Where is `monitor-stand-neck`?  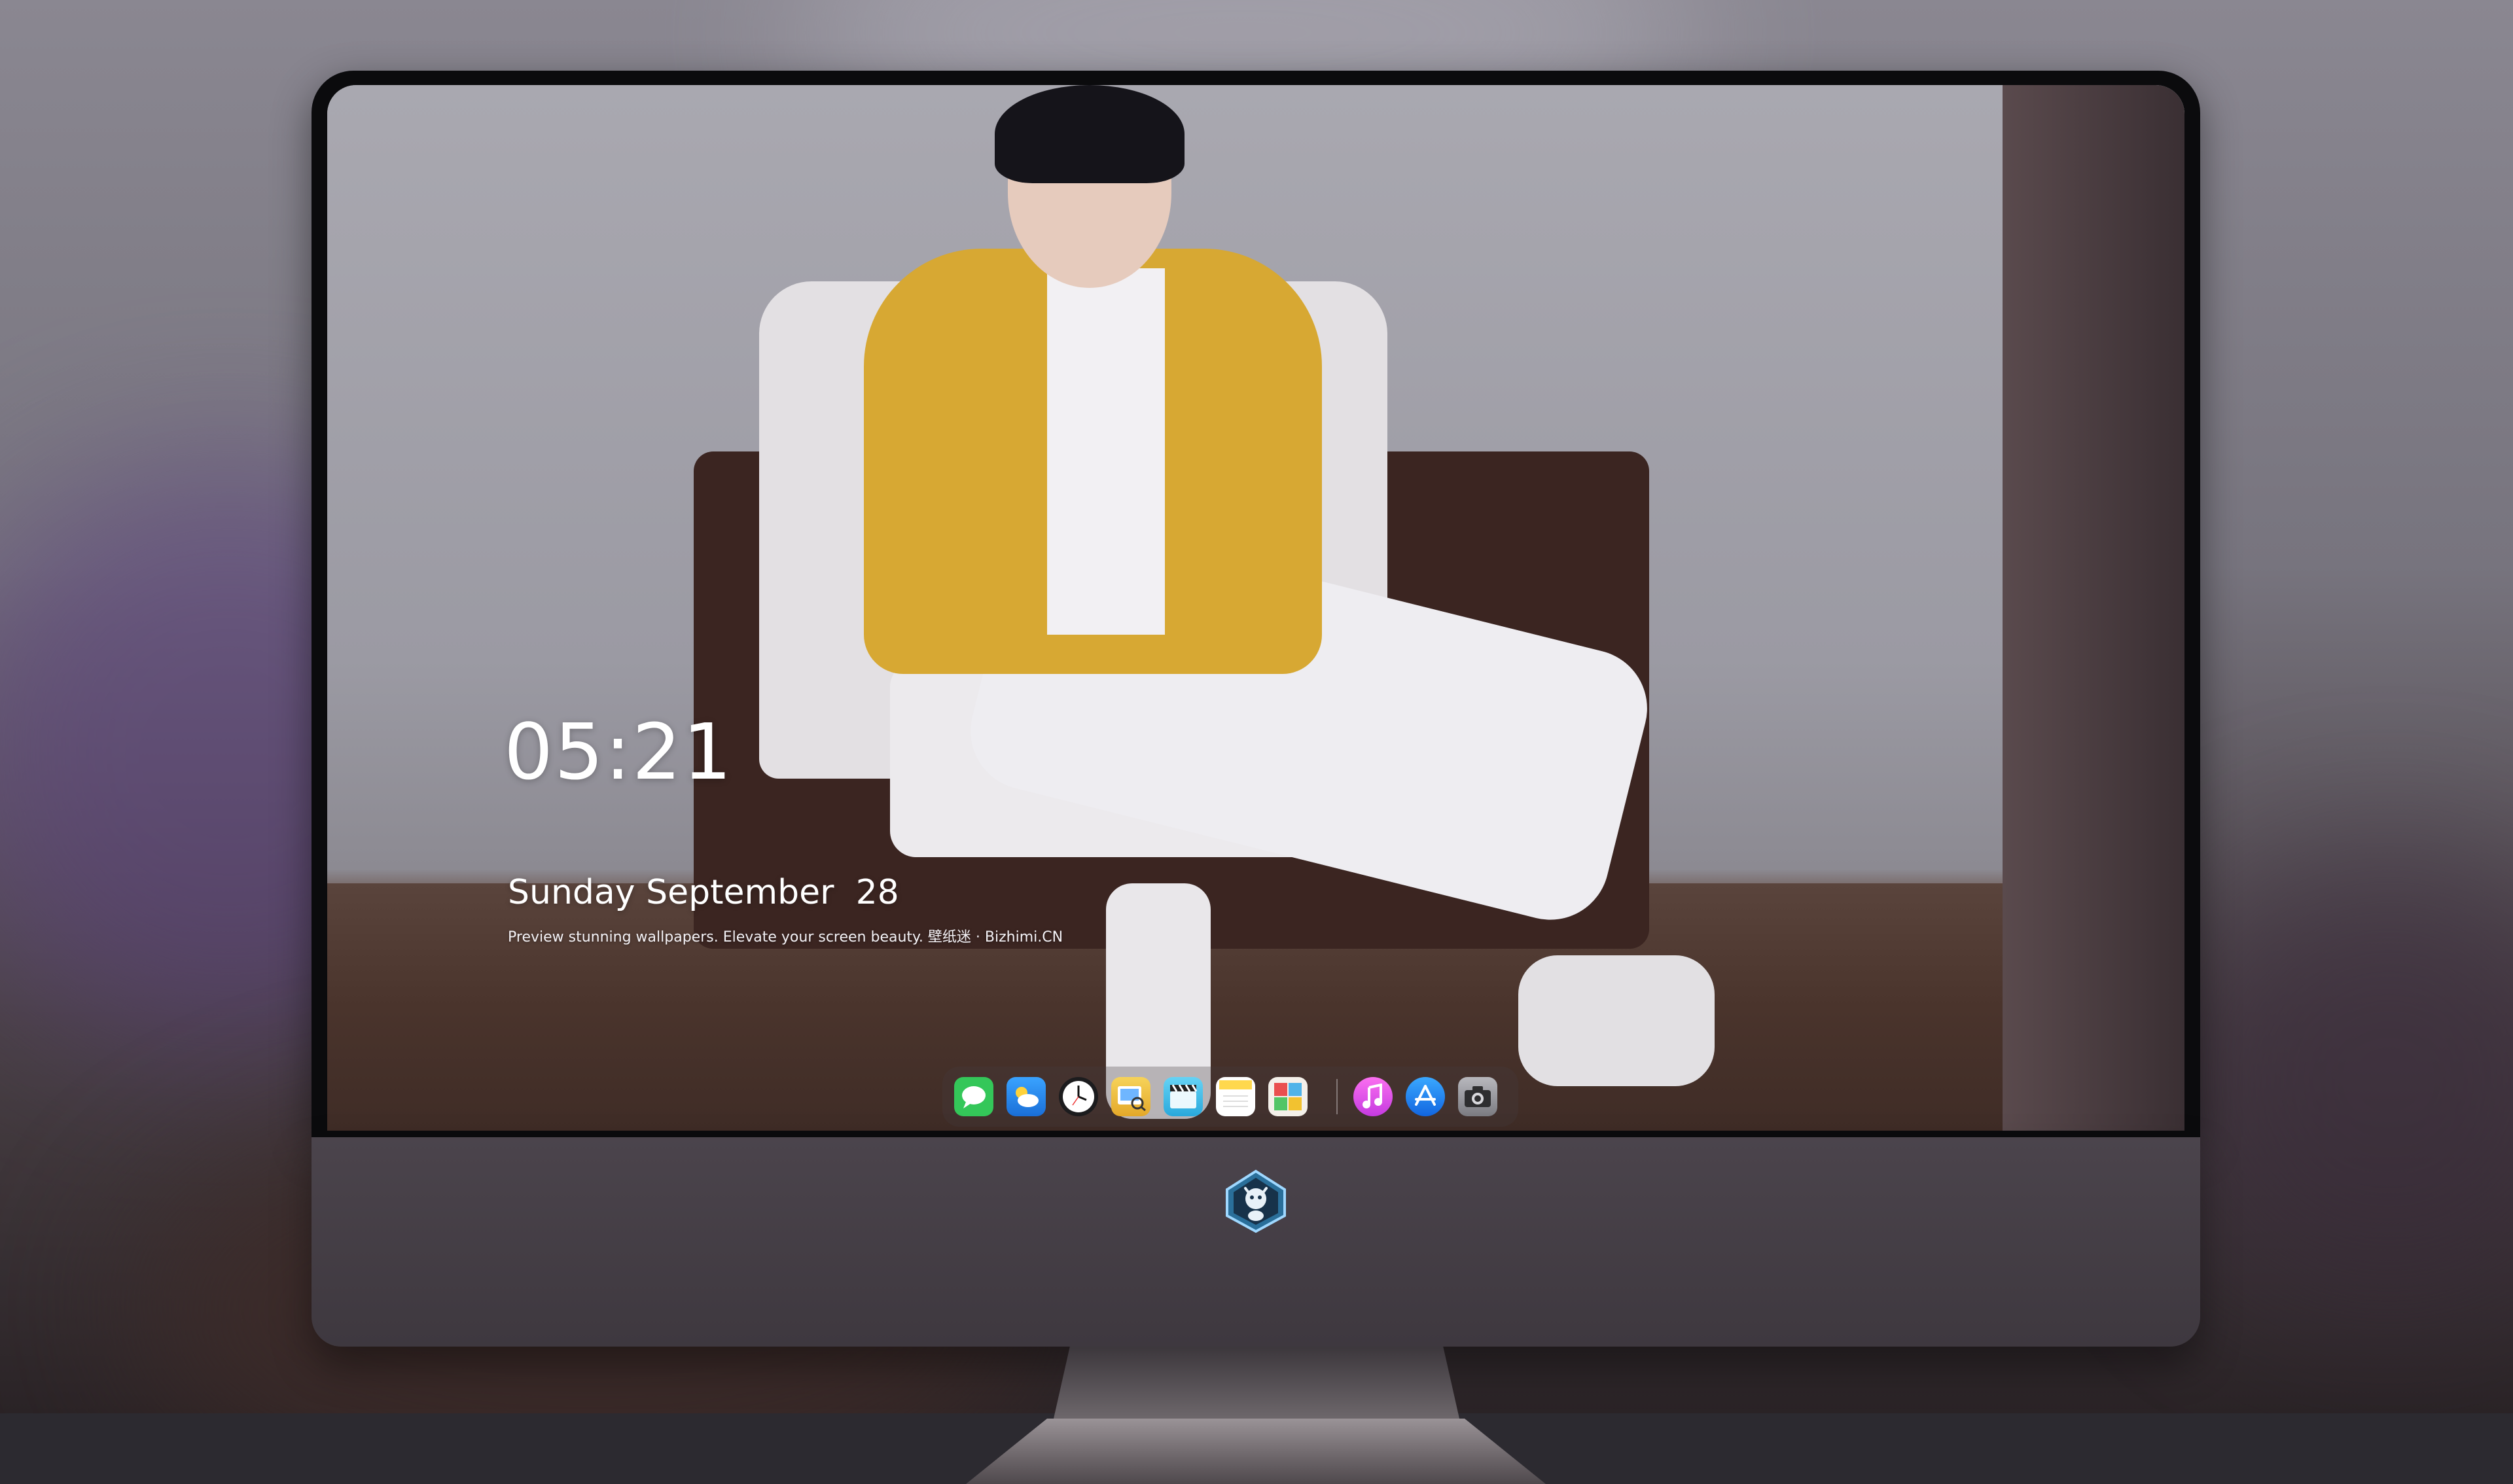 monitor-stand-neck is located at coordinates (1256, 1383).